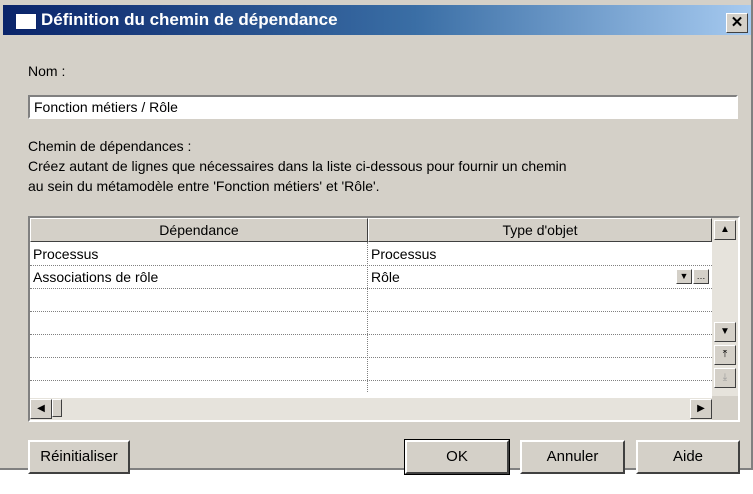 This screenshot has width=753, height=494. Describe the element at coordinates (688, 457) in the screenshot. I see `help-button: Aide` at that location.